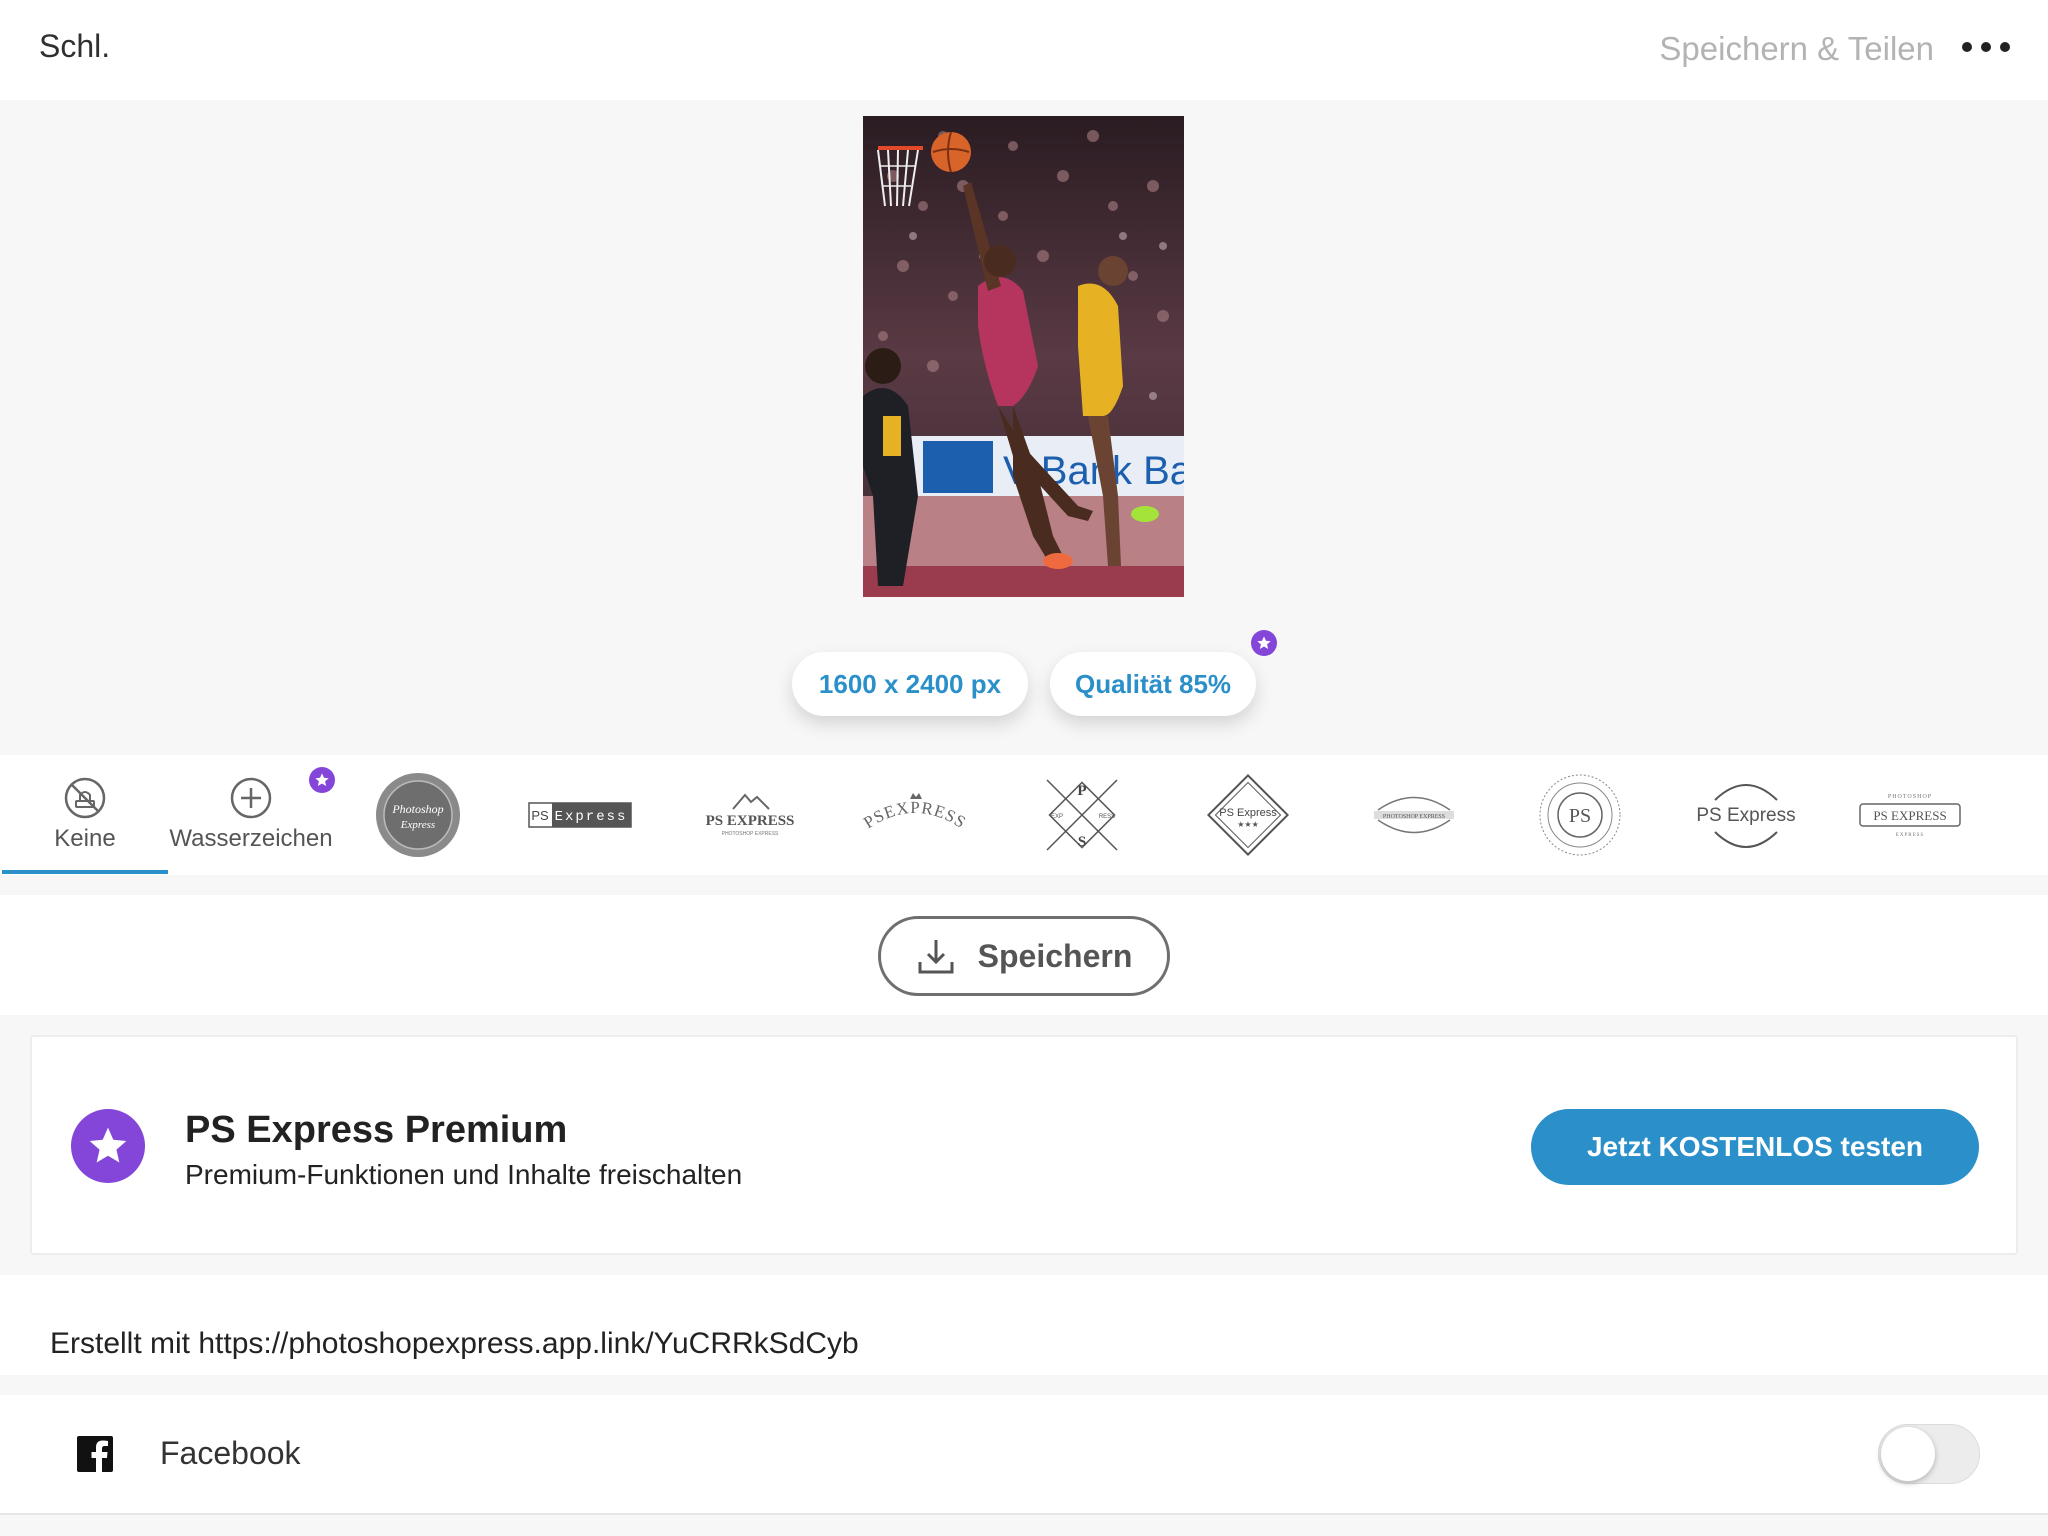 The width and height of the screenshot is (2048, 1536). What do you see at coordinates (1755, 1147) in the screenshot?
I see `free-trial-button: Jetzt KOSTENLOS testen` at bounding box center [1755, 1147].